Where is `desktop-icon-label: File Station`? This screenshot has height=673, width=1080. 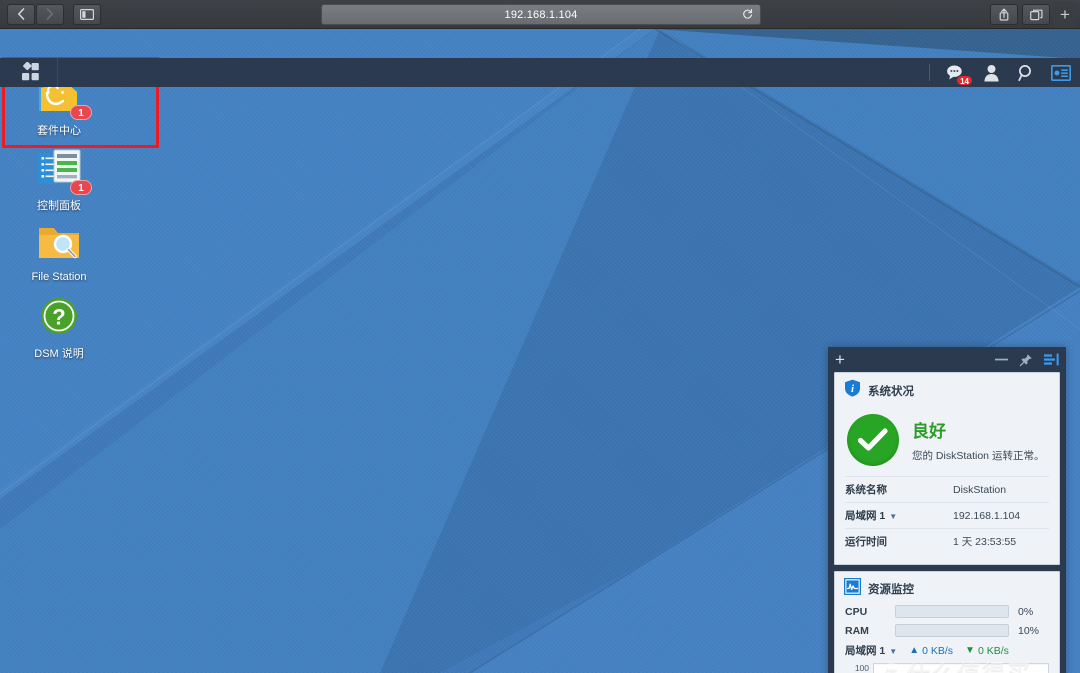
desktop-icon-label: File Station is located at coordinates (59, 277).